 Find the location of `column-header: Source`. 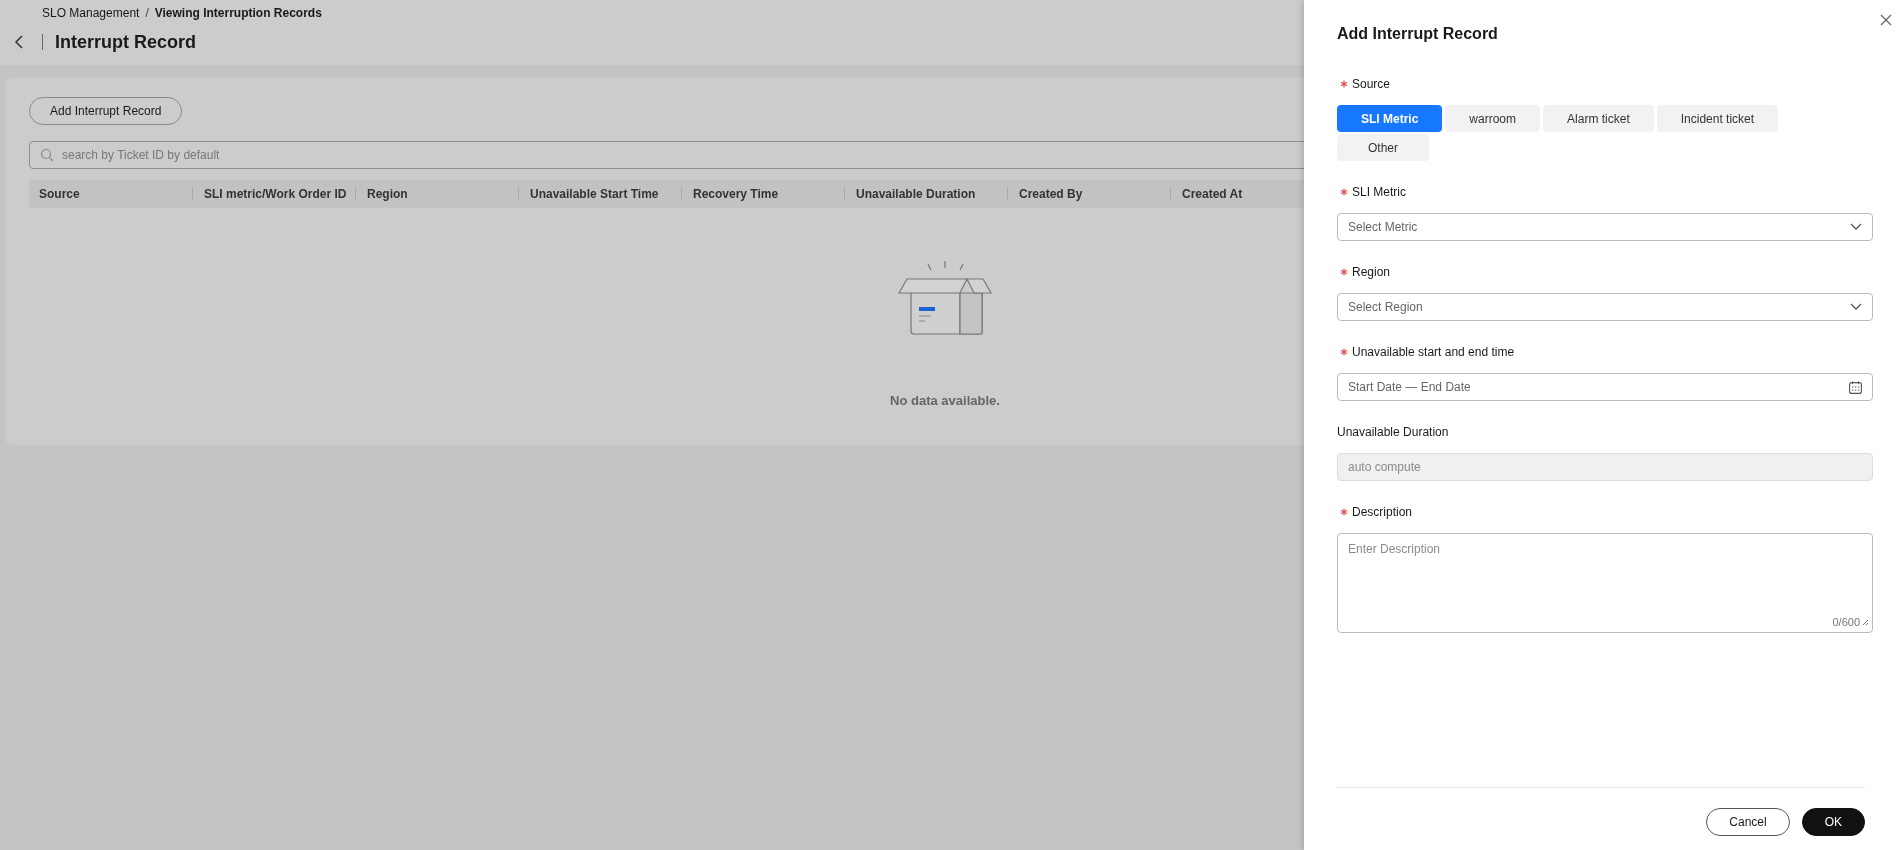

column-header: Source is located at coordinates (59, 194).